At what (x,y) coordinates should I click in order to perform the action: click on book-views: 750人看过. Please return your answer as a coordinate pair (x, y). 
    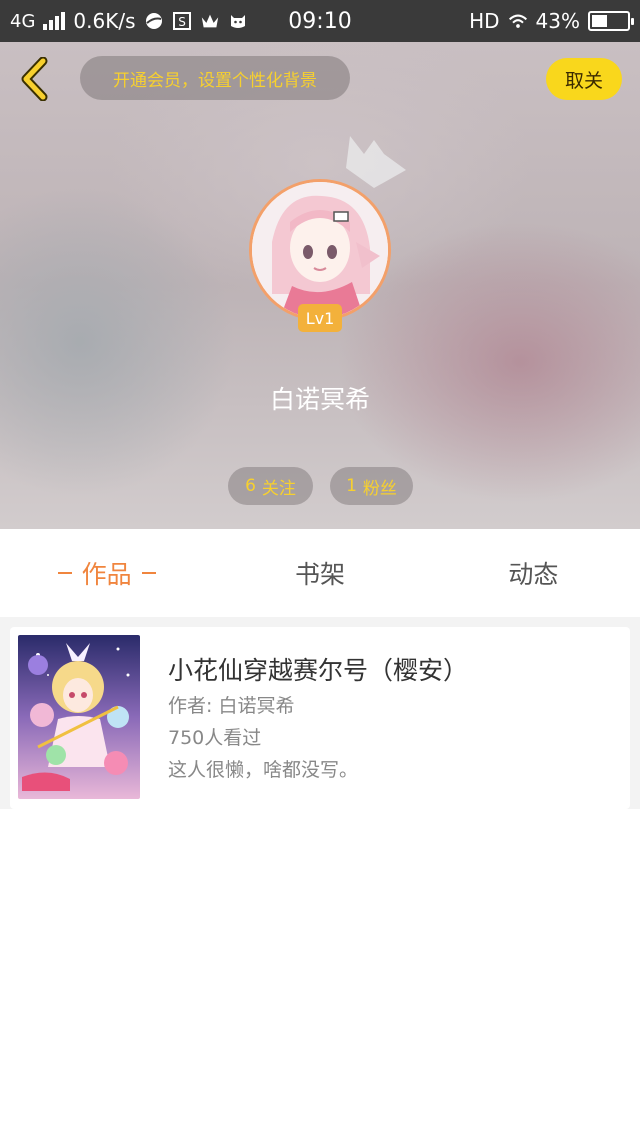
    Looking at the image, I should click on (215, 738).